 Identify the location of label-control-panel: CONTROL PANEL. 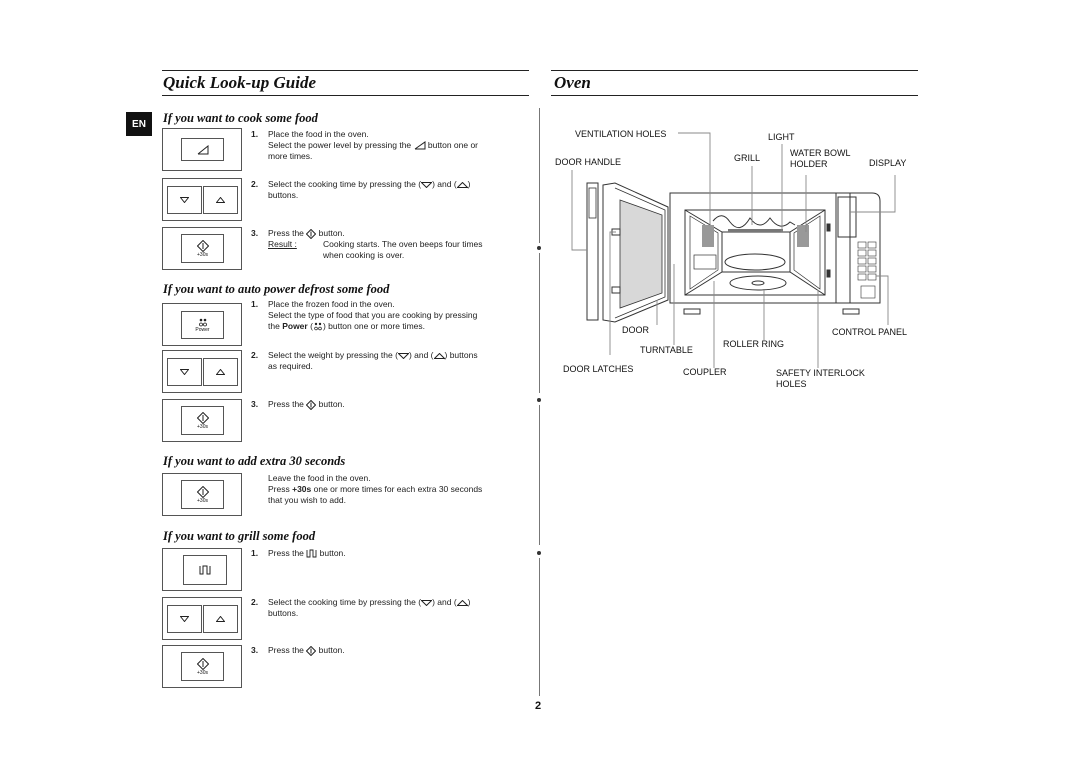
(870, 332).